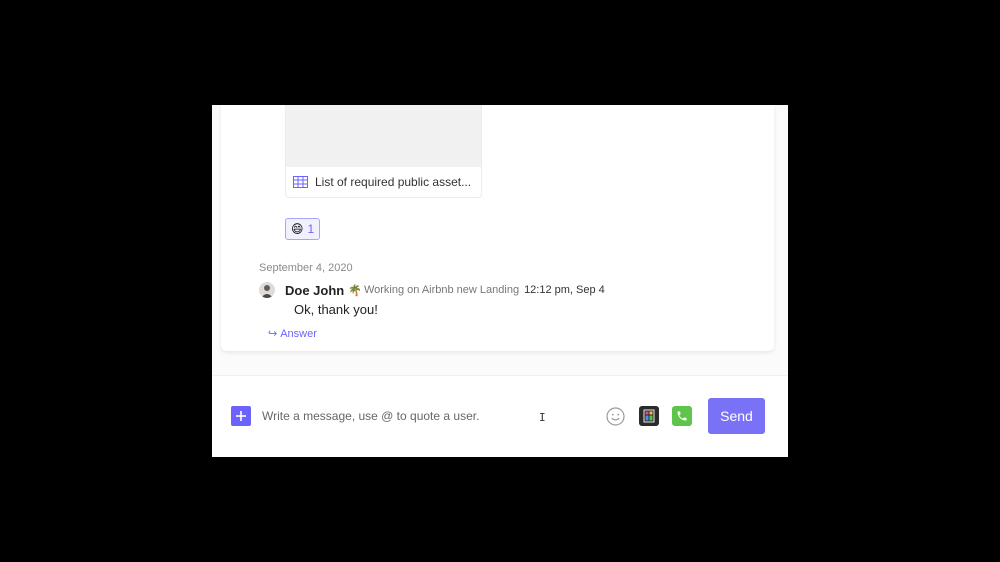  What do you see at coordinates (300, 182) in the screenshot?
I see `table-icon` at bounding box center [300, 182].